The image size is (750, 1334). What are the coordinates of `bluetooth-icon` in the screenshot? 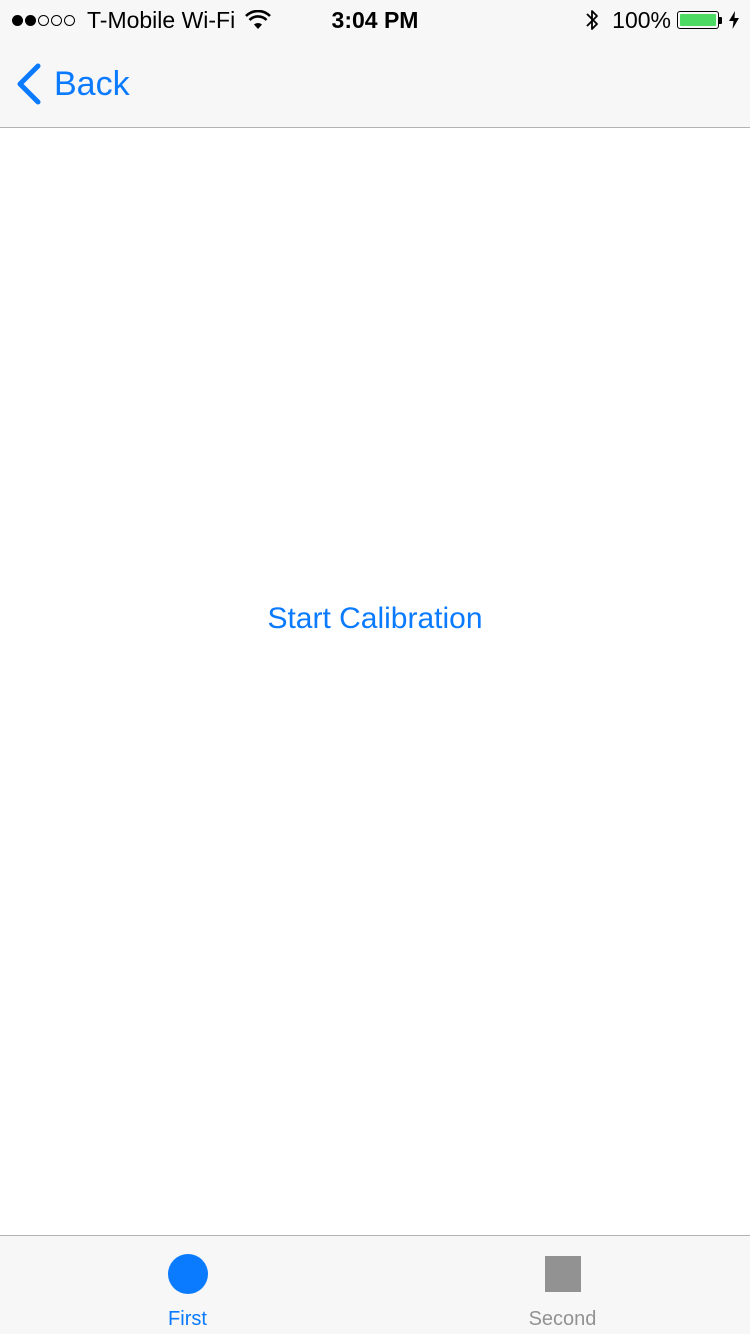 It's located at (592, 20).